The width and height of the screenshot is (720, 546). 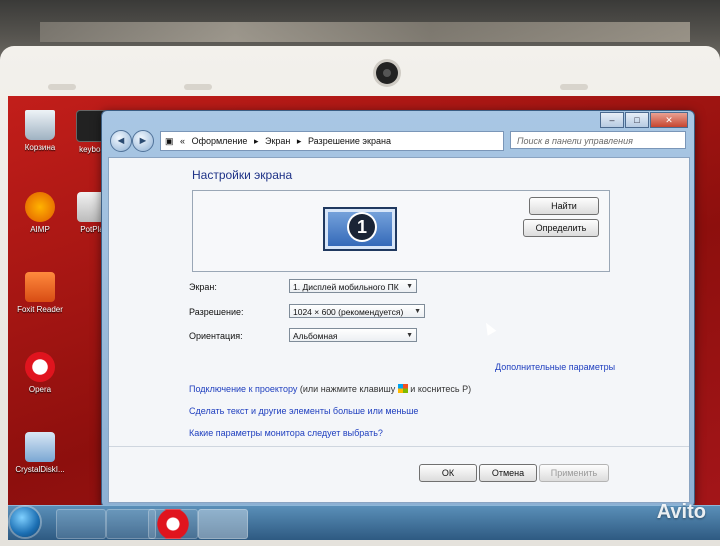 I want to click on orientation-select: Альбомная ▼, so click(x=353, y=335).